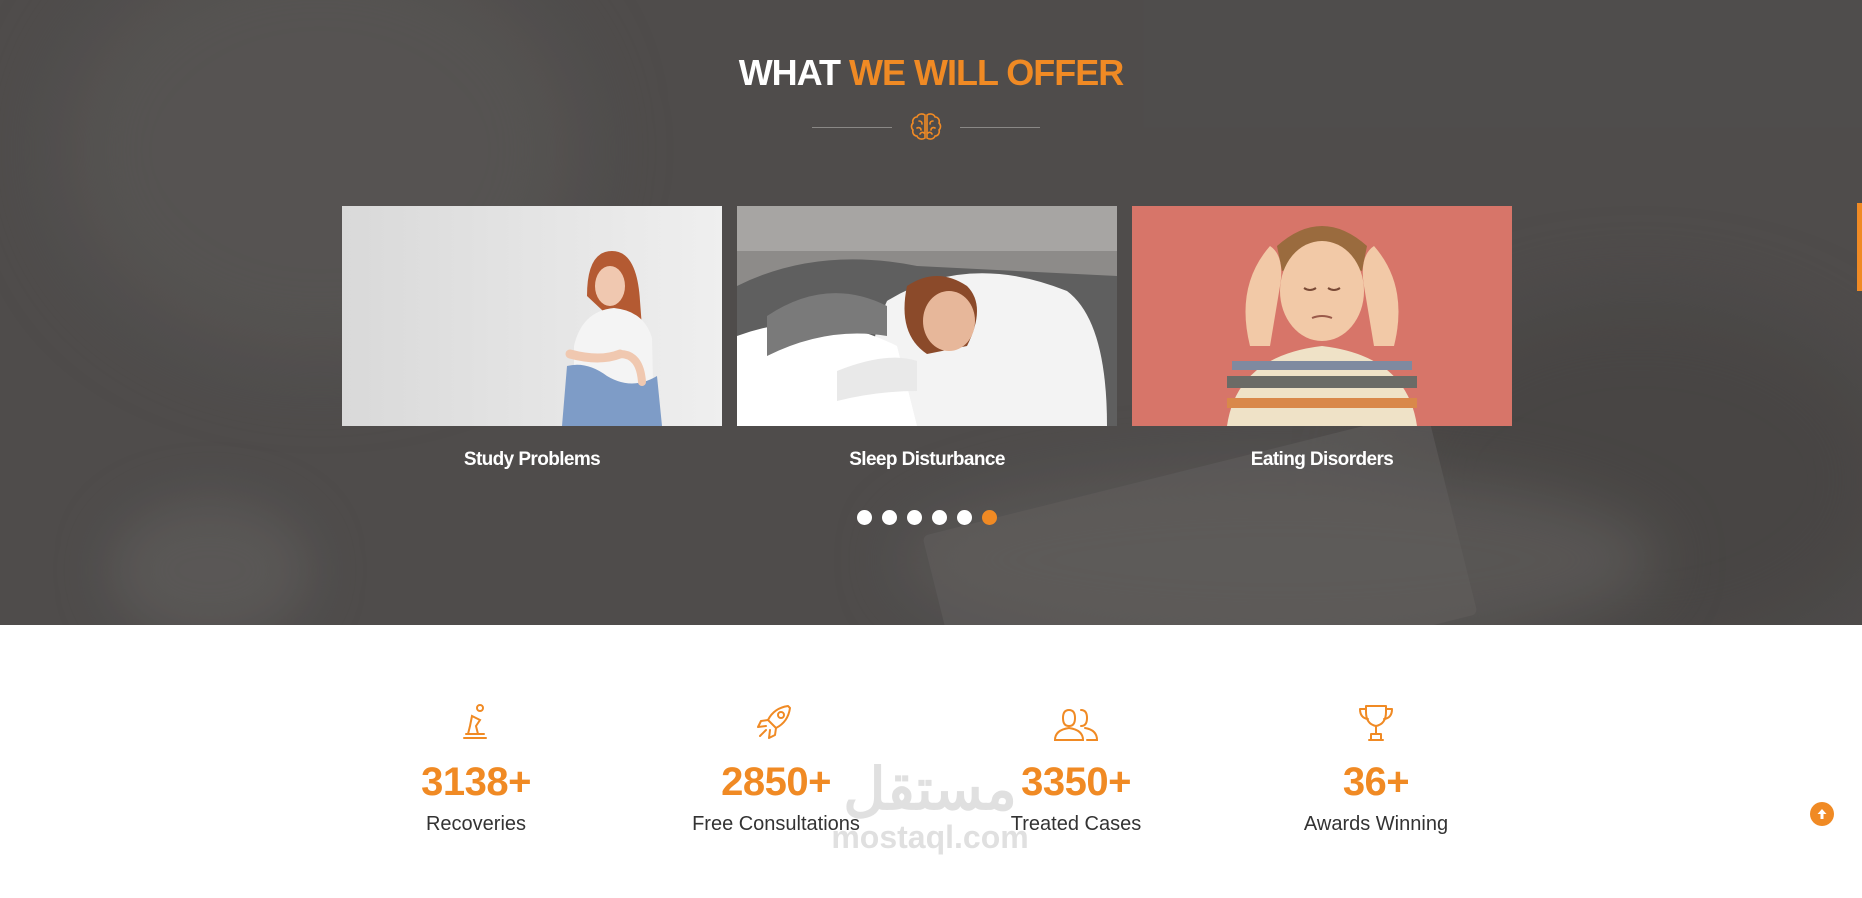  Describe the element at coordinates (927, 460) in the screenshot. I see `card-caption: Sleep Disturbance` at that location.